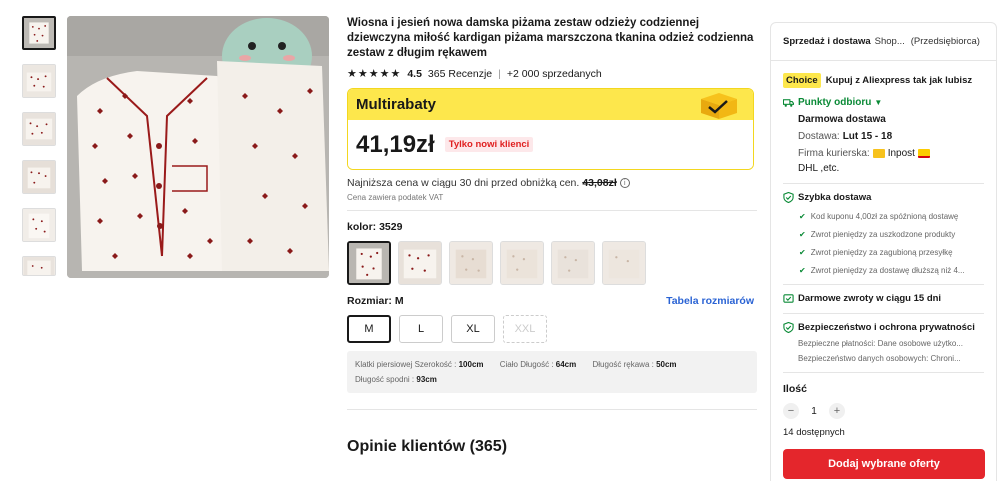  I want to click on deal-header: Multirabaty, so click(550, 104).